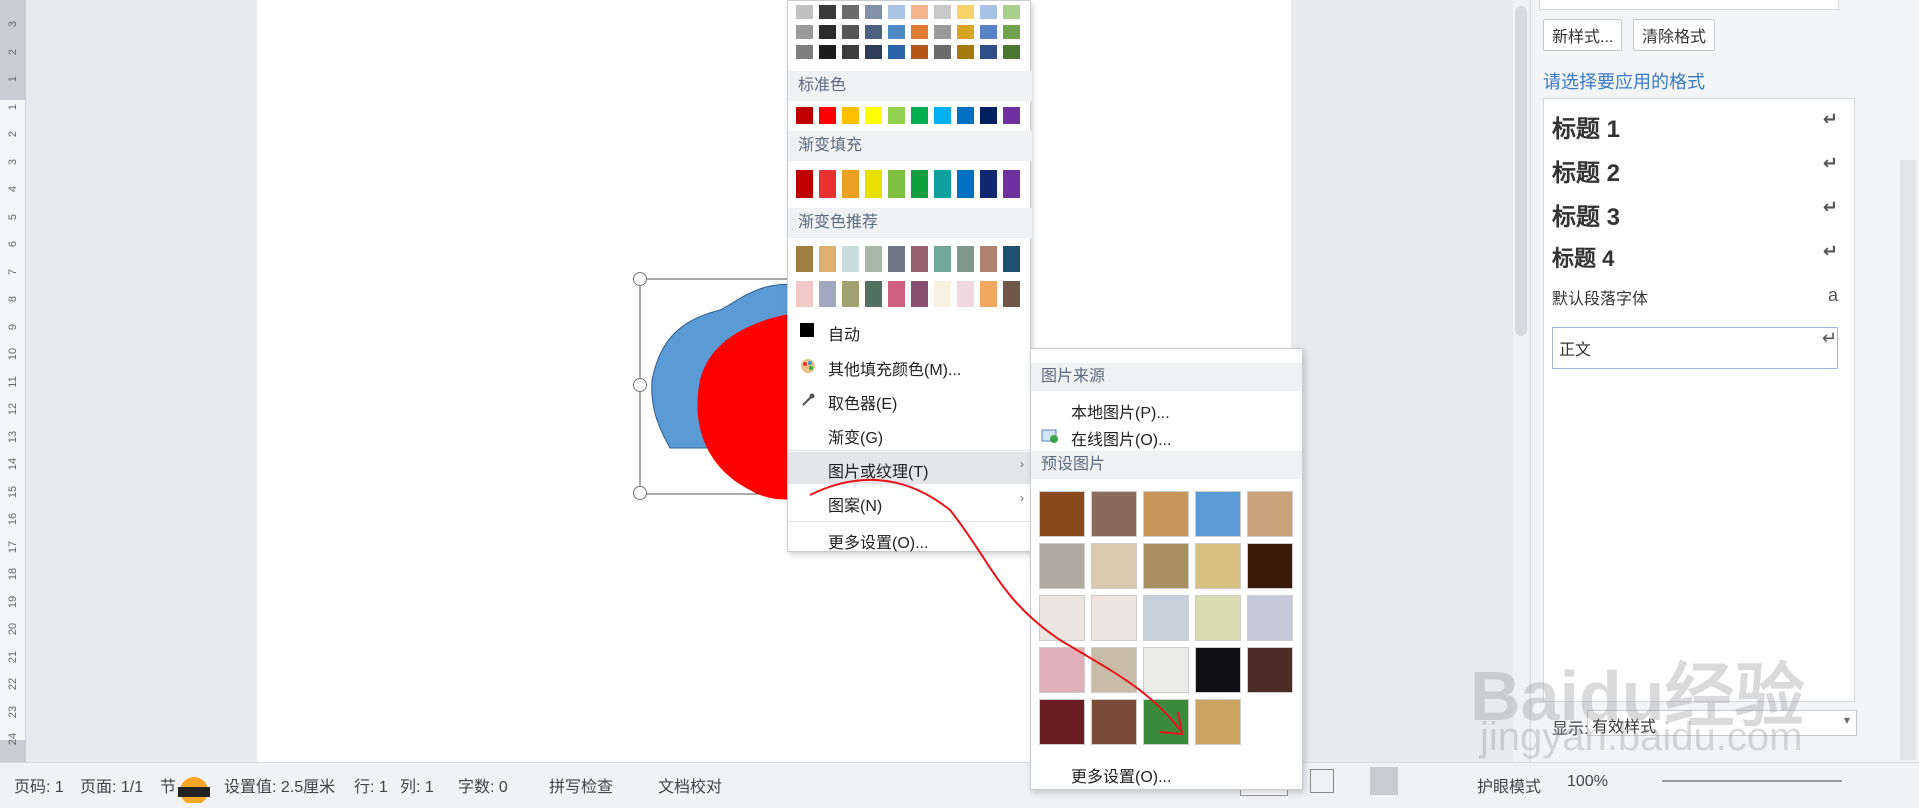  I want to click on menu-item-picture-or-texture: 图片或纹理(T) ›, so click(910, 467).